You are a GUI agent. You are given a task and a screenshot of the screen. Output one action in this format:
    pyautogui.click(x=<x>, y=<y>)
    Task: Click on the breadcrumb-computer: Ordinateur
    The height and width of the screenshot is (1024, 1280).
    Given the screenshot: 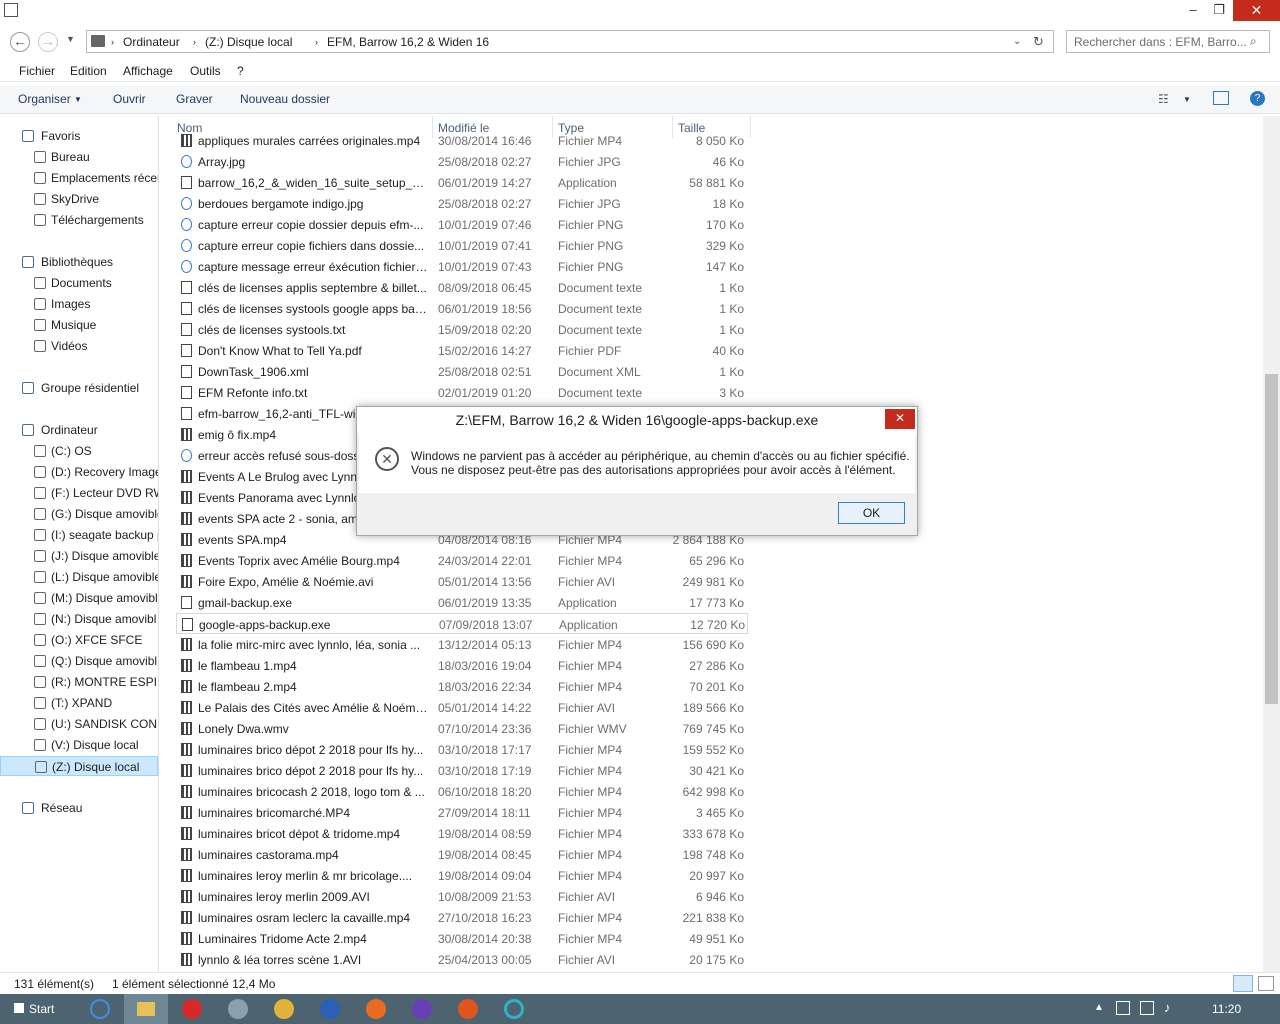 What is the action you would take?
    pyautogui.click(x=151, y=42)
    